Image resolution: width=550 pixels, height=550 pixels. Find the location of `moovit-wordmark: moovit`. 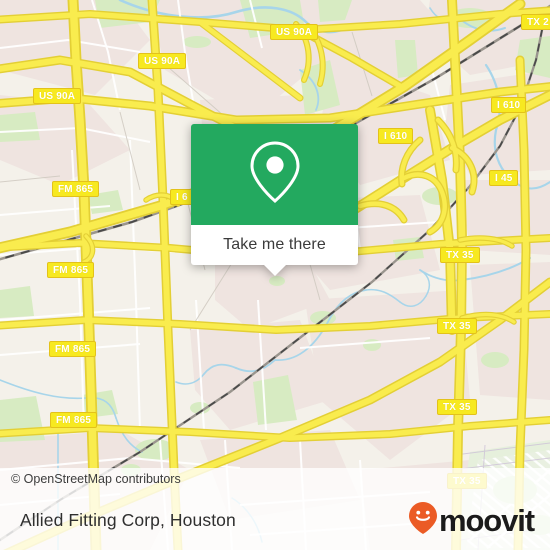

moovit-wordmark: moovit is located at coordinates (486, 520).